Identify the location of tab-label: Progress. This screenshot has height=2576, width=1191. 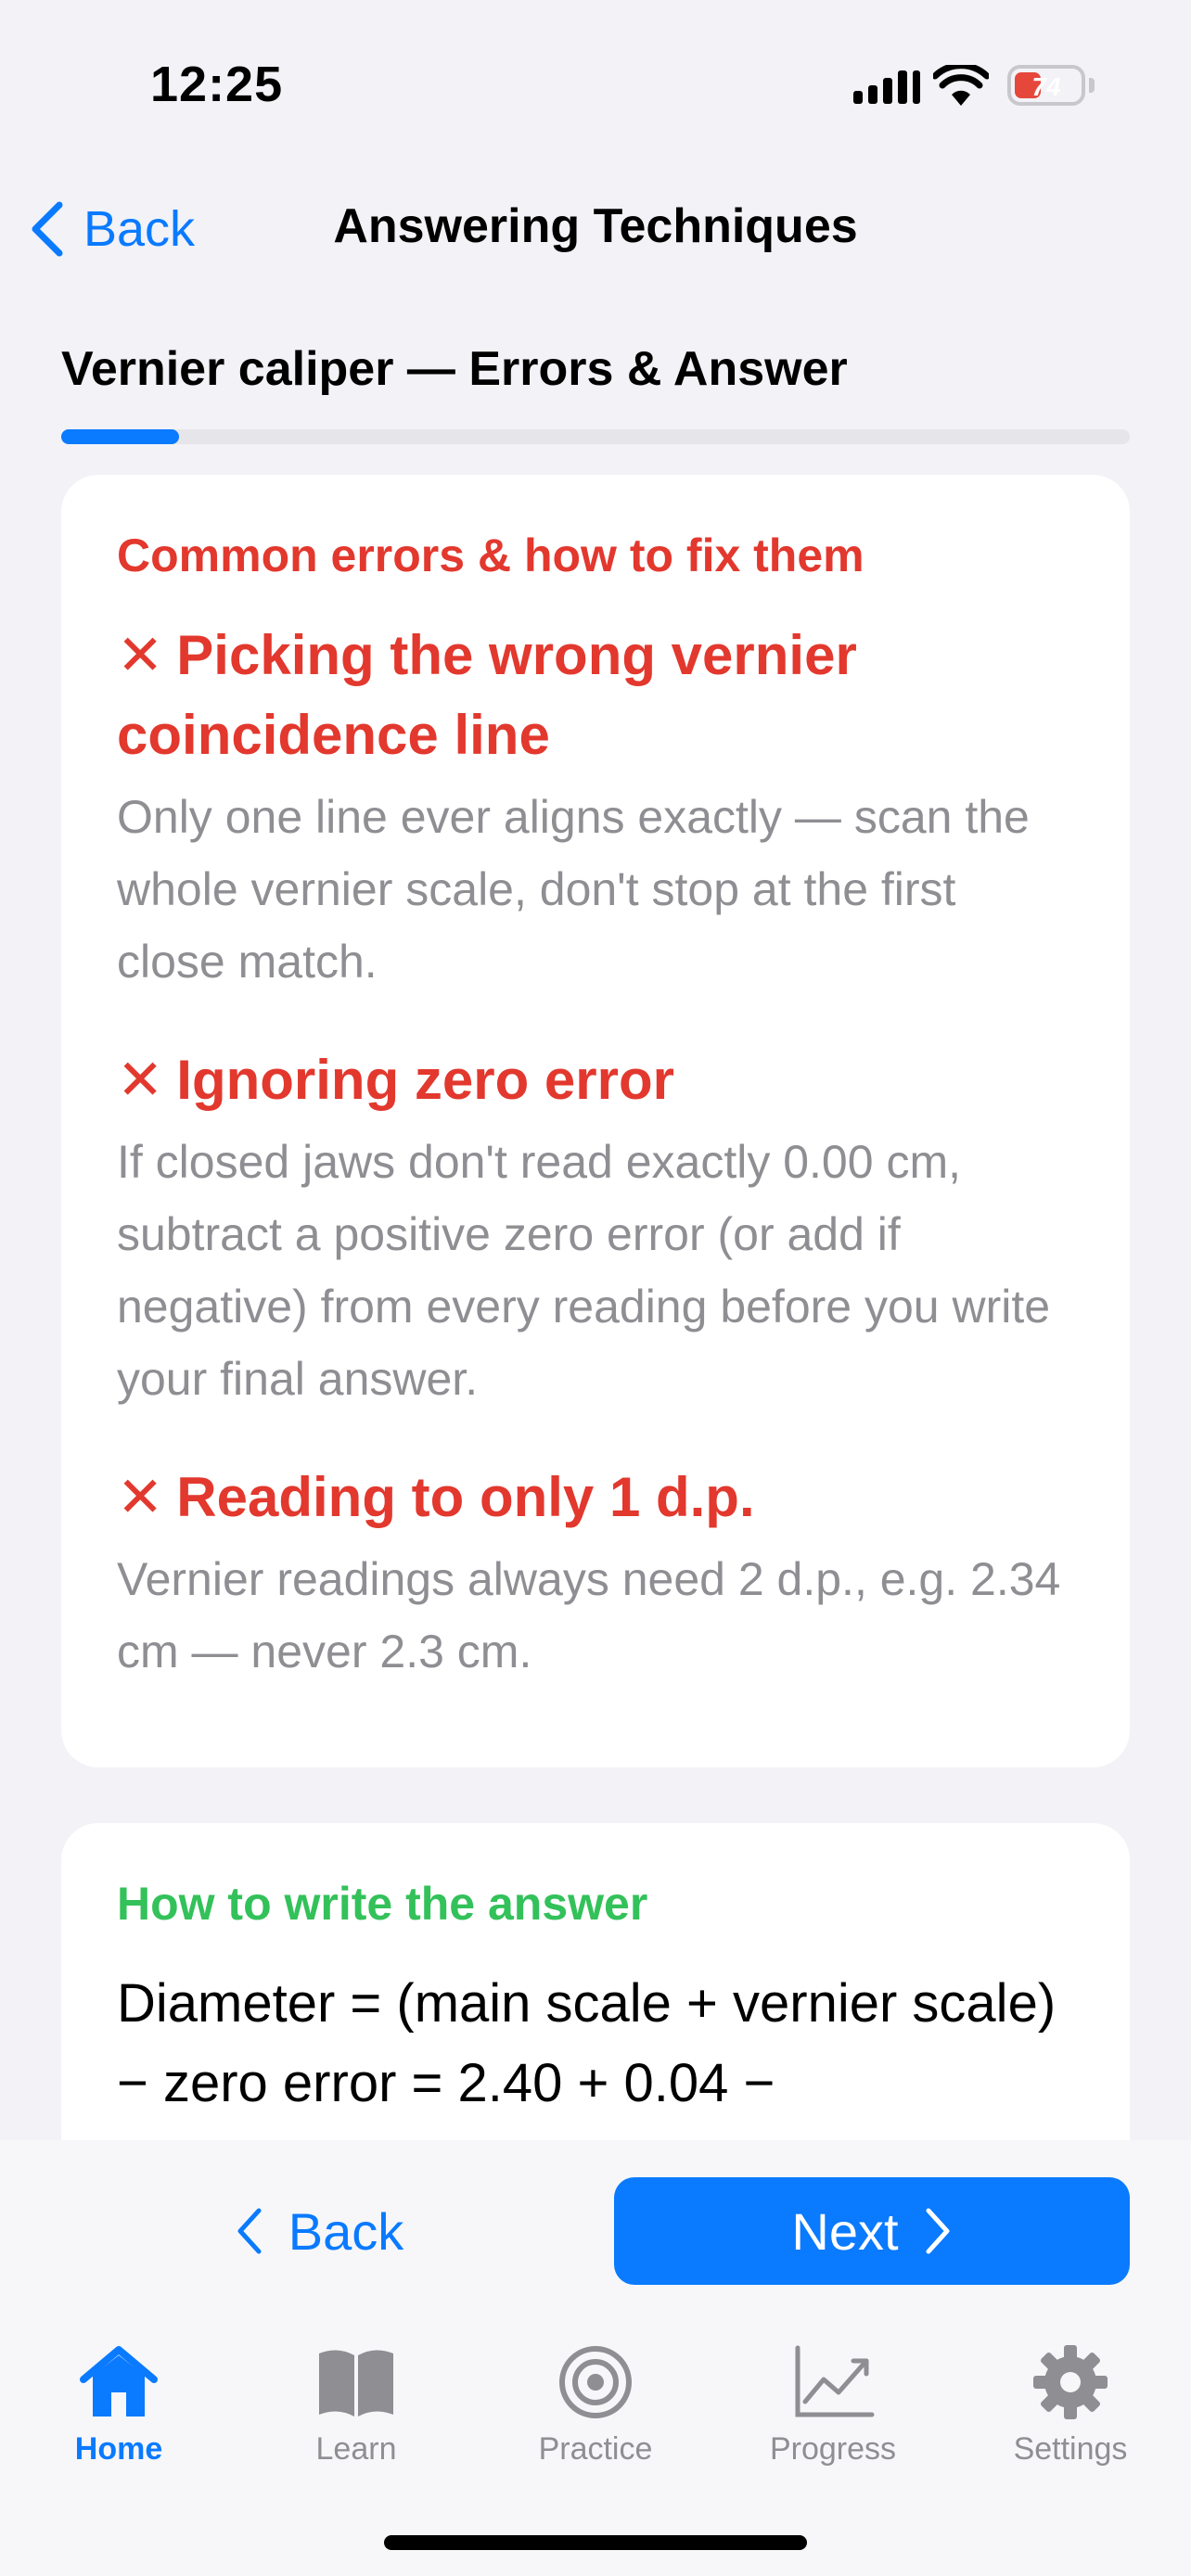
(833, 2449).